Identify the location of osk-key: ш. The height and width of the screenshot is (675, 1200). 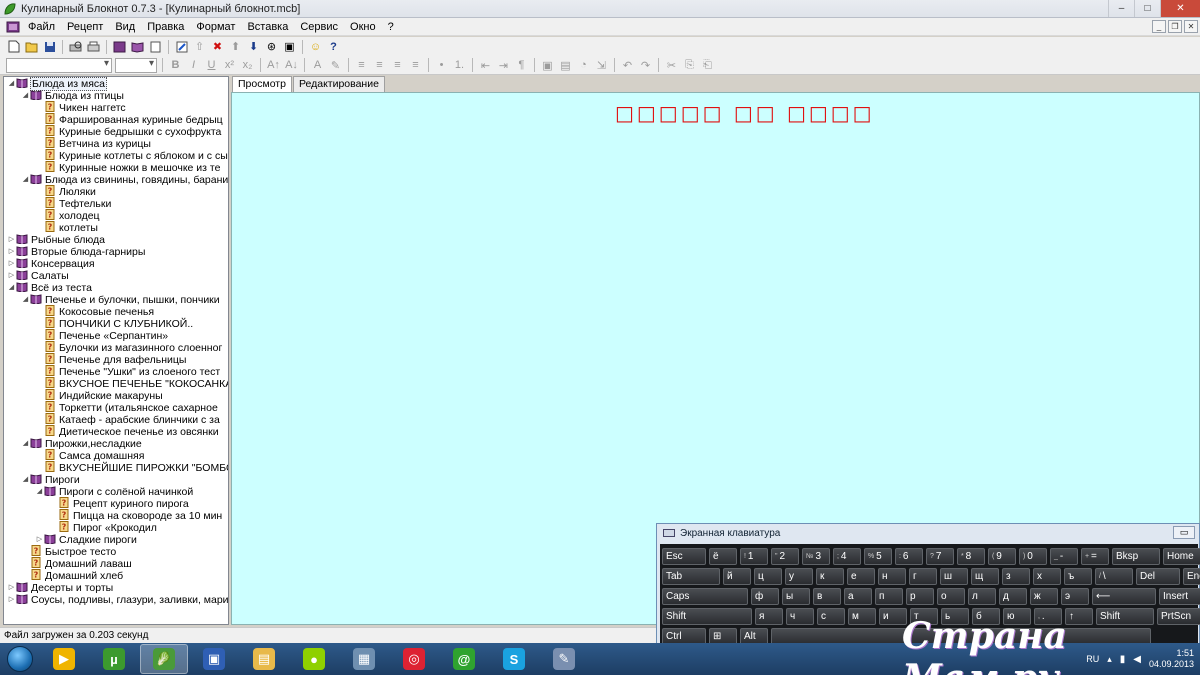
(954, 576).